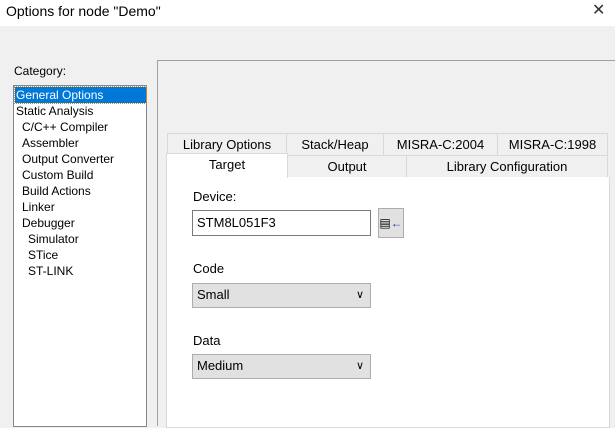  Describe the element at coordinates (281, 366) in the screenshot. I see `data-model-select: Medium ∨` at that location.